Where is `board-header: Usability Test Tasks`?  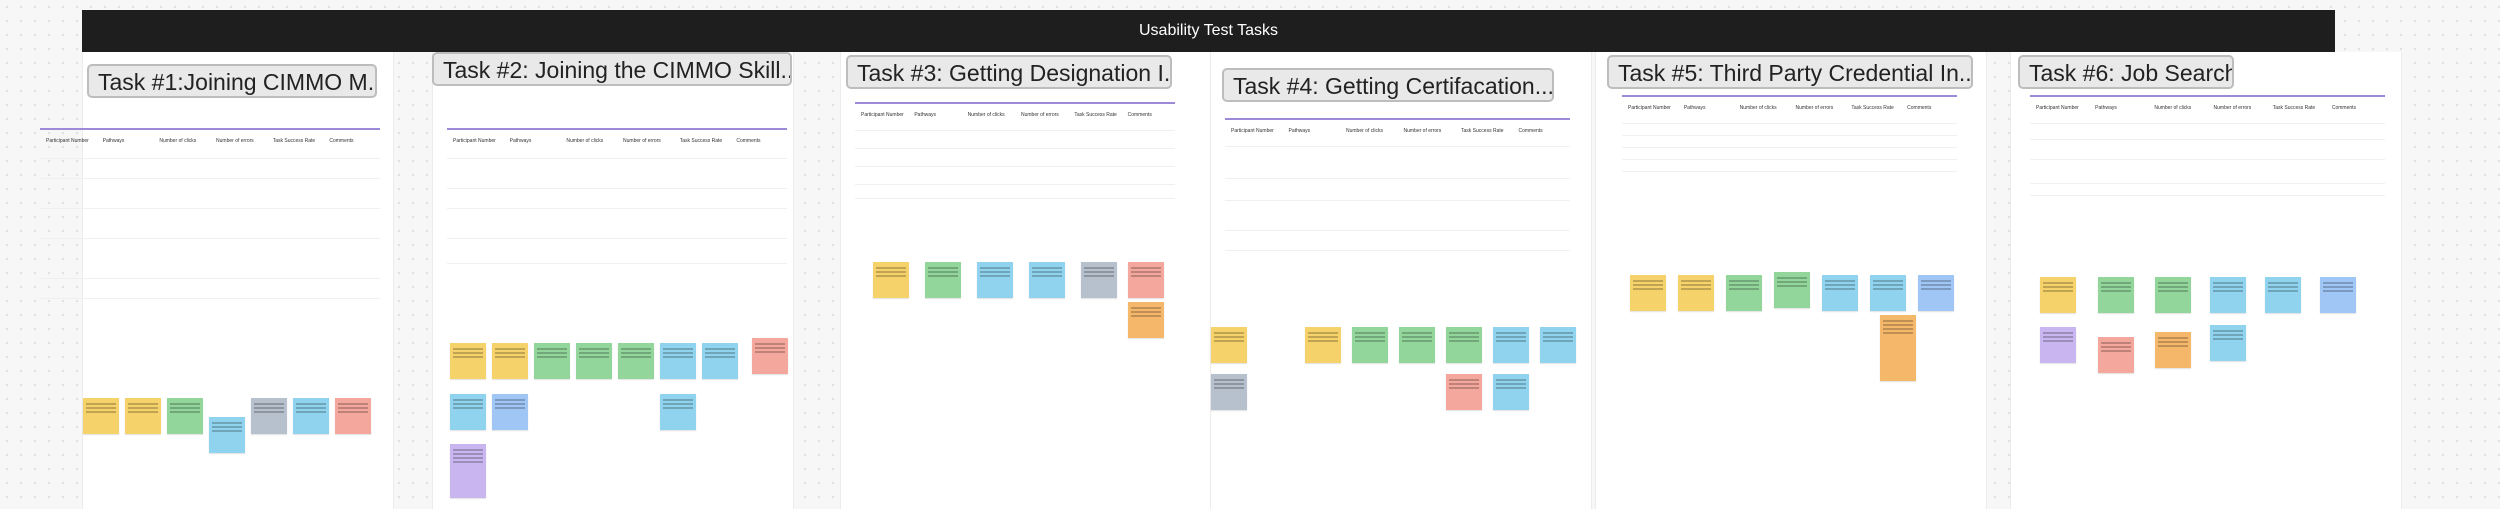
board-header: Usability Test Tasks is located at coordinates (1208, 31).